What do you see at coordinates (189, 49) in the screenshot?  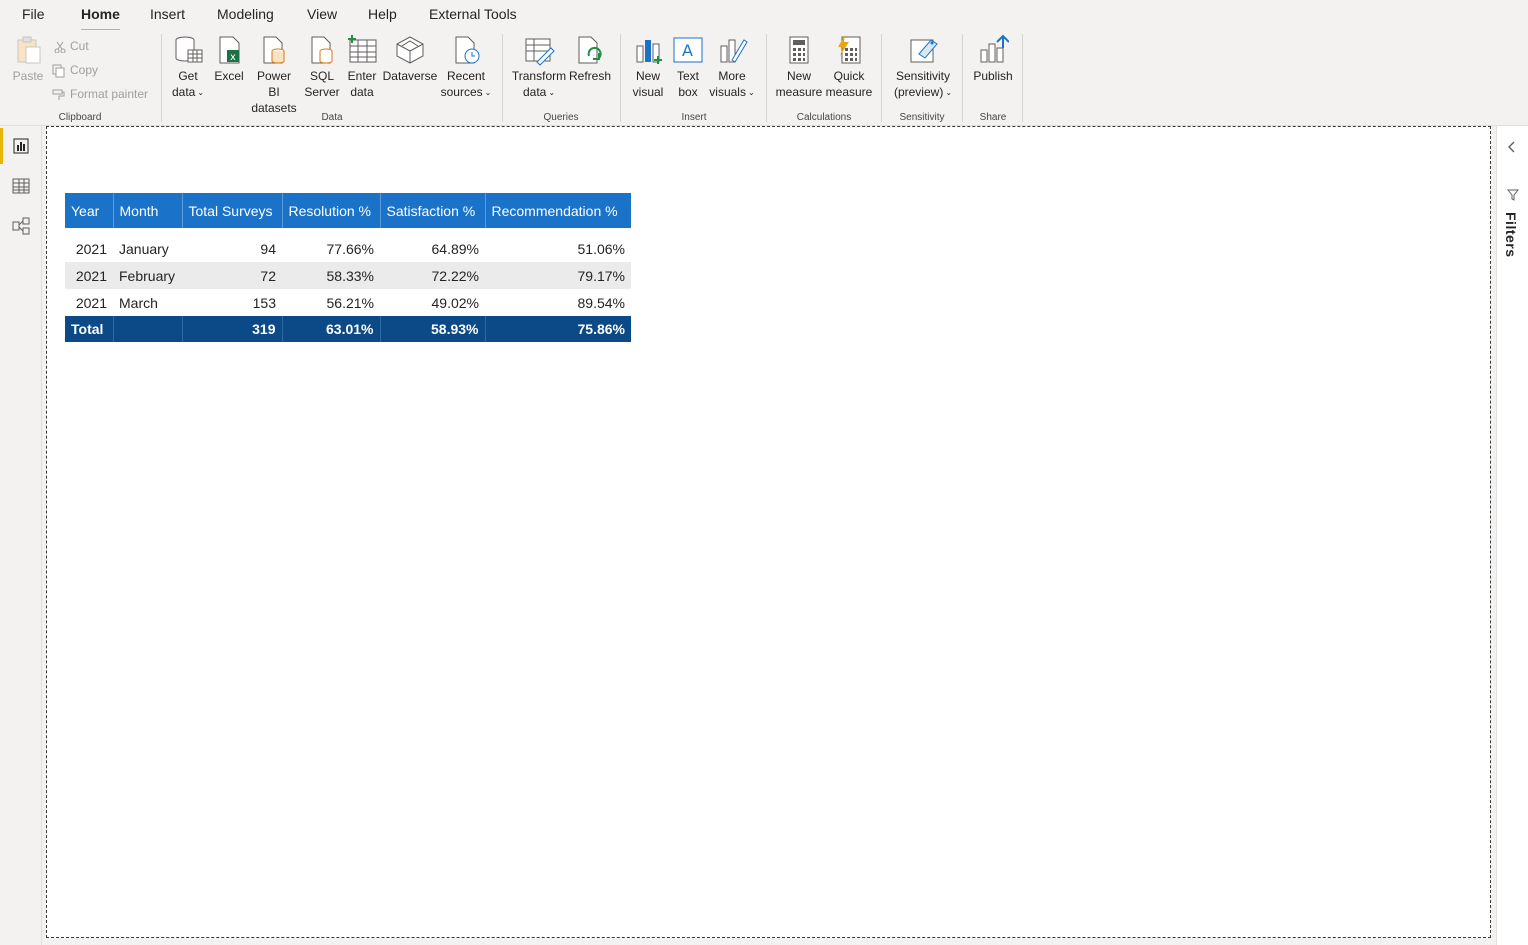 I see `database-icon` at bounding box center [189, 49].